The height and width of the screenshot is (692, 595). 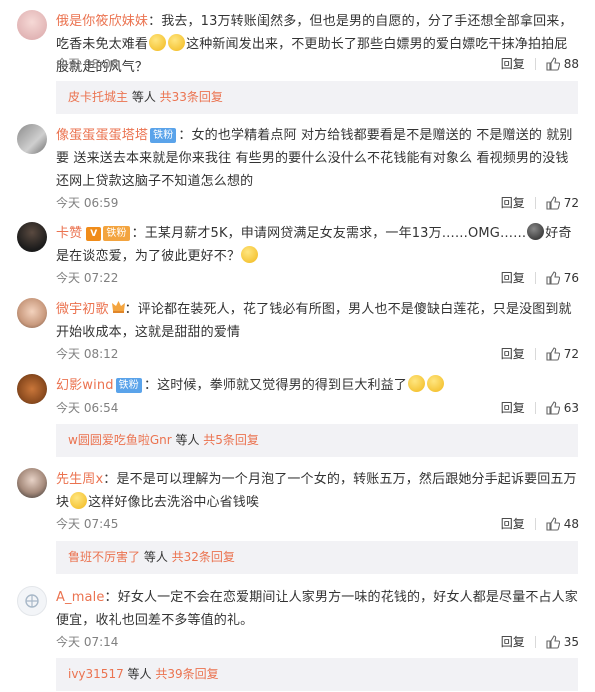 What do you see at coordinates (102, 21) in the screenshot?
I see `username-link: 俄是你筱欣妹妹` at bounding box center [102, 21].